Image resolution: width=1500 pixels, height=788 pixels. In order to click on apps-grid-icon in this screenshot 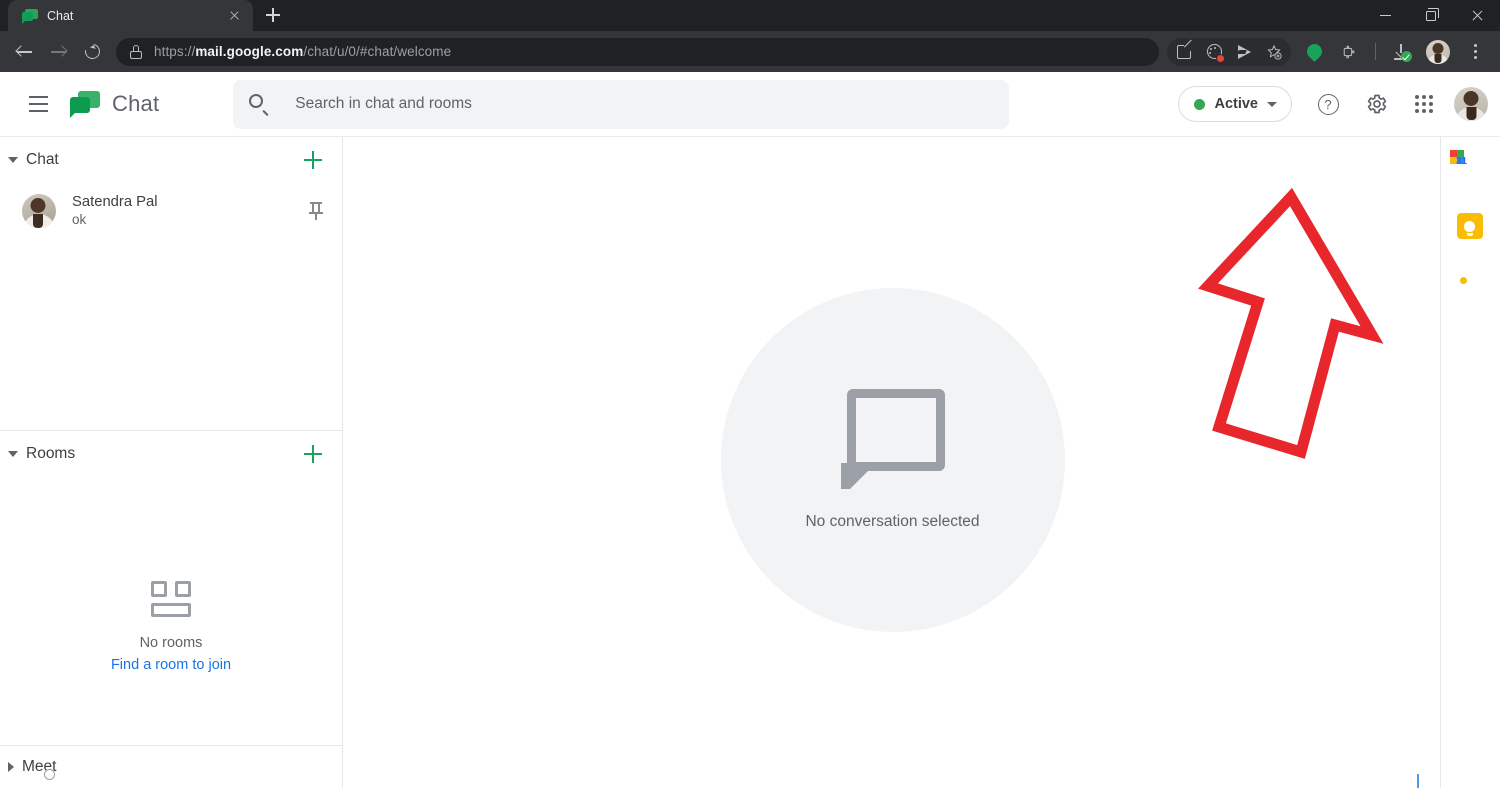, I will do `click(1424, 104)`.